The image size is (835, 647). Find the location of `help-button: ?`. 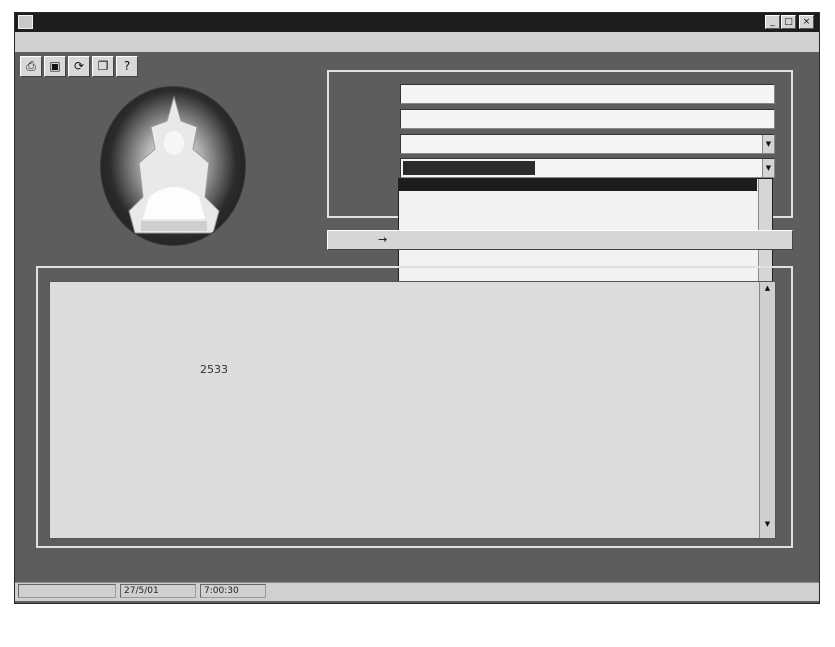

help-button: ? is located at coordinates (127, 66).